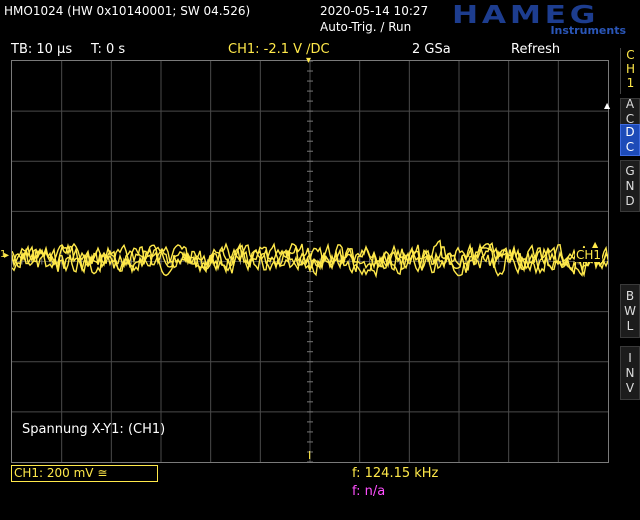 This screenshot has height=520, width=640. I want to click on sample-rate: 2 GSa, so click(431, 49).